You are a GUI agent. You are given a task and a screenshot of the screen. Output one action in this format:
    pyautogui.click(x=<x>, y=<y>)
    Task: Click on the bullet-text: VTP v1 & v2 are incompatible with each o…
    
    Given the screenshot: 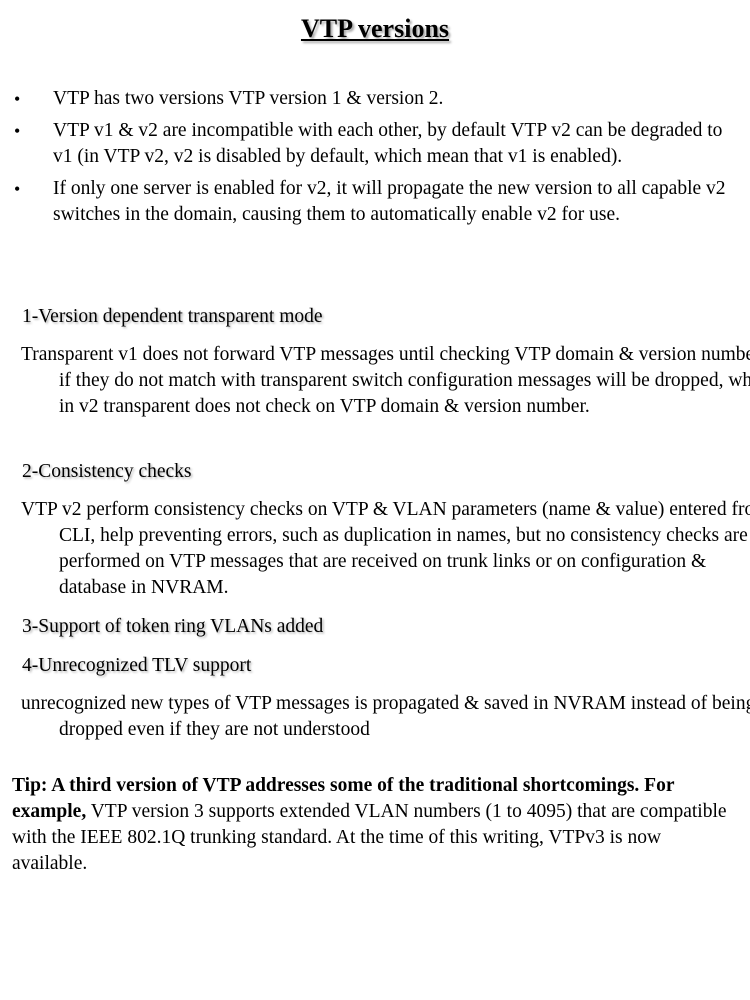 What is the action you would take?
    pyautogui.click(x=388, y=143)
    